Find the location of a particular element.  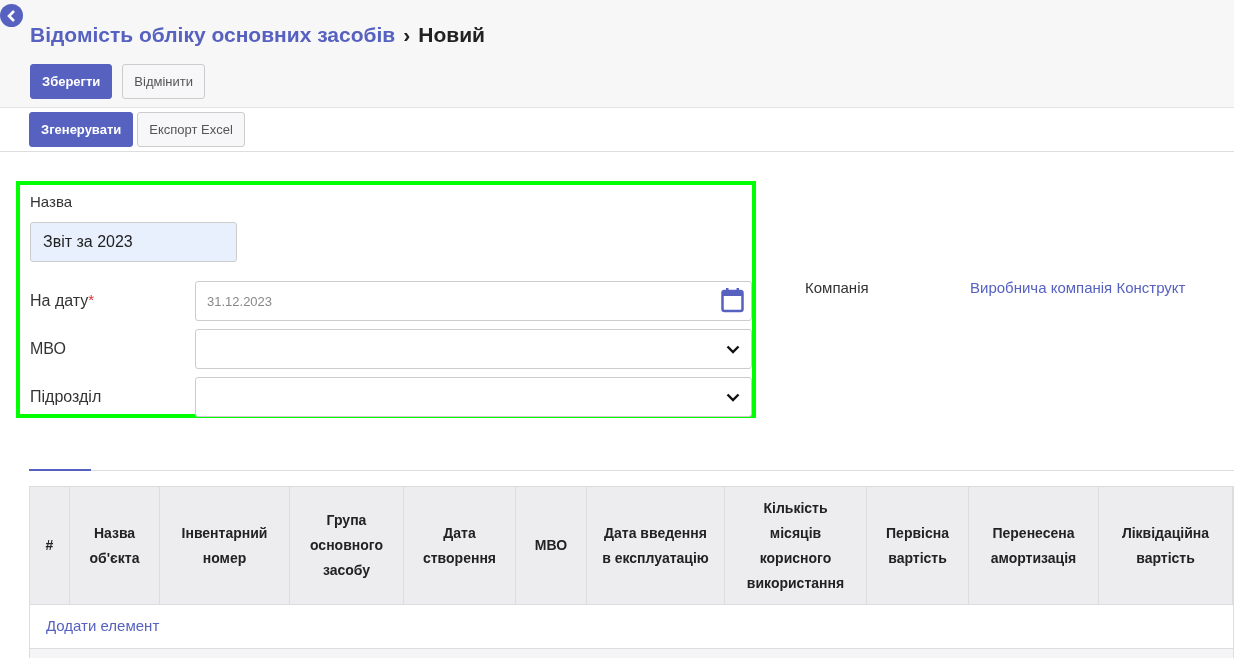

action-button: Відмінити is located at coordinates (163, 81).